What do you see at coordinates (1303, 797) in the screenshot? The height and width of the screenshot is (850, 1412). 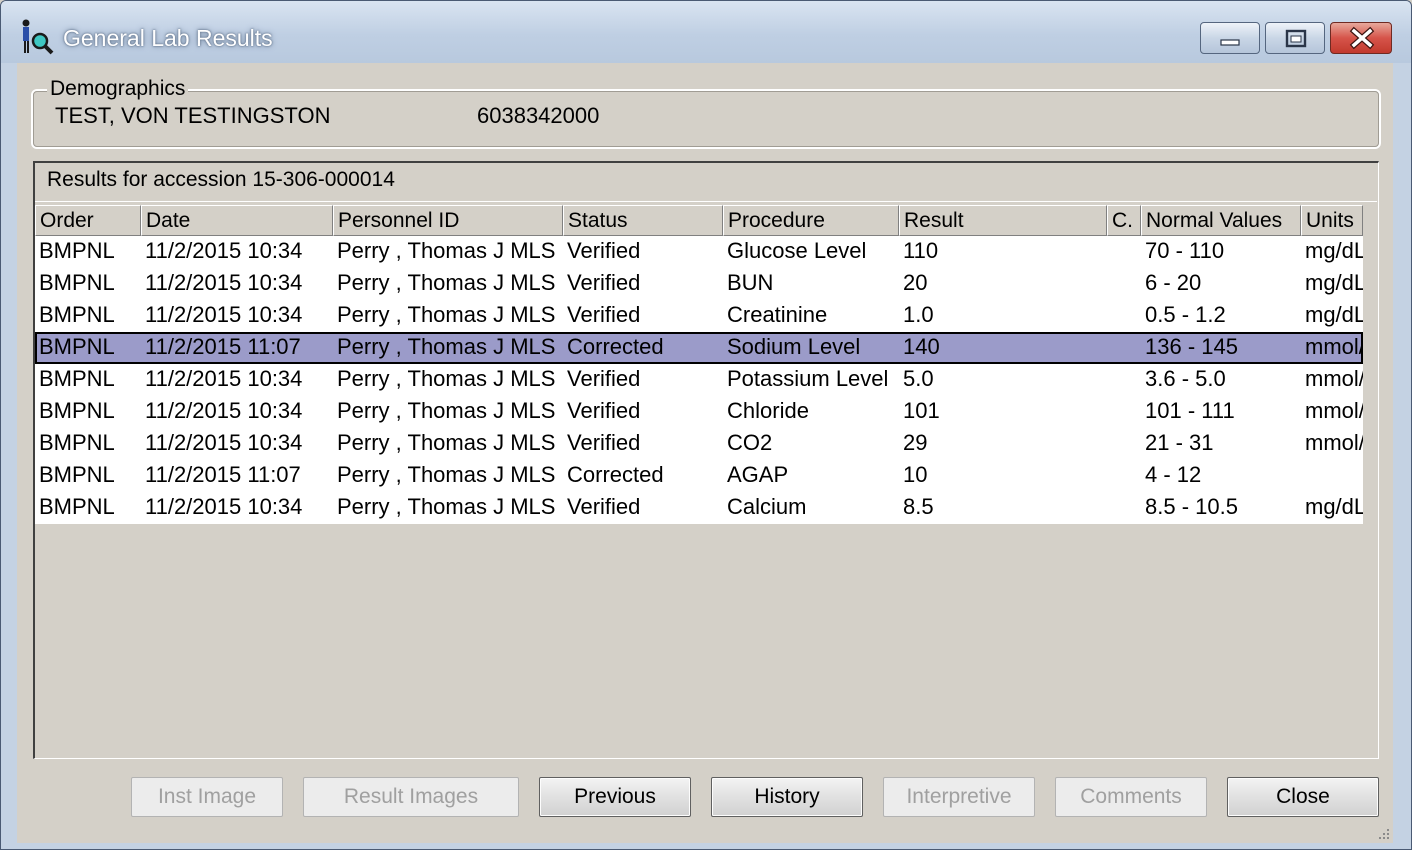 I see `close-button: Close` at bounding box center [1303, 797].